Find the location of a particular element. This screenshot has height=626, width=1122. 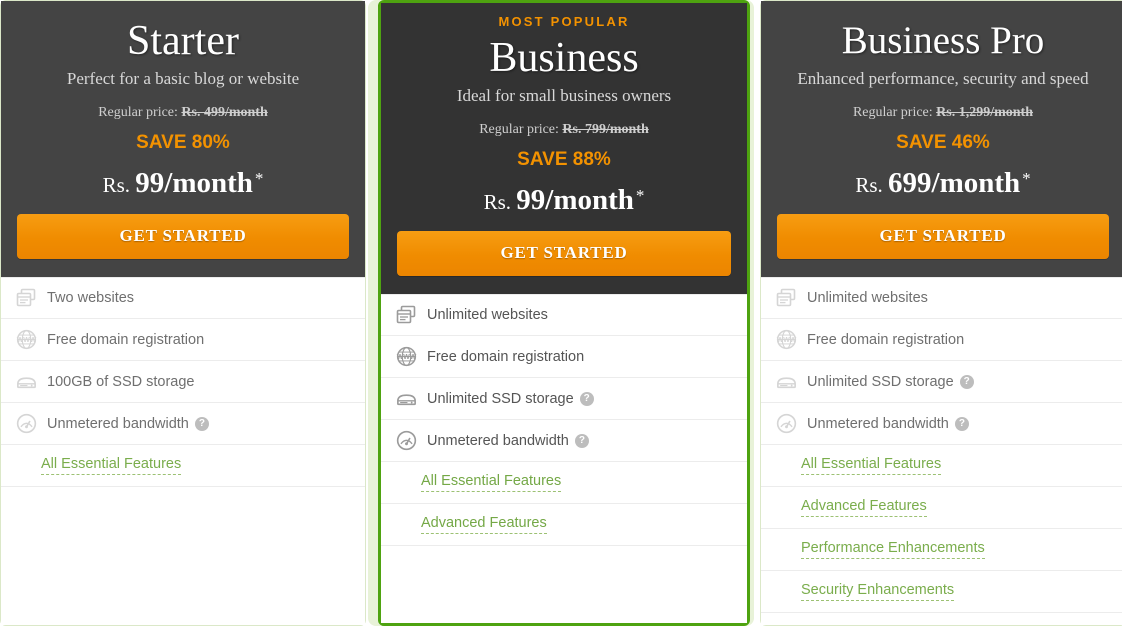

plan-tagline-business-pro: Enhanced performance, security and speed is located at coordinates (943, 78).